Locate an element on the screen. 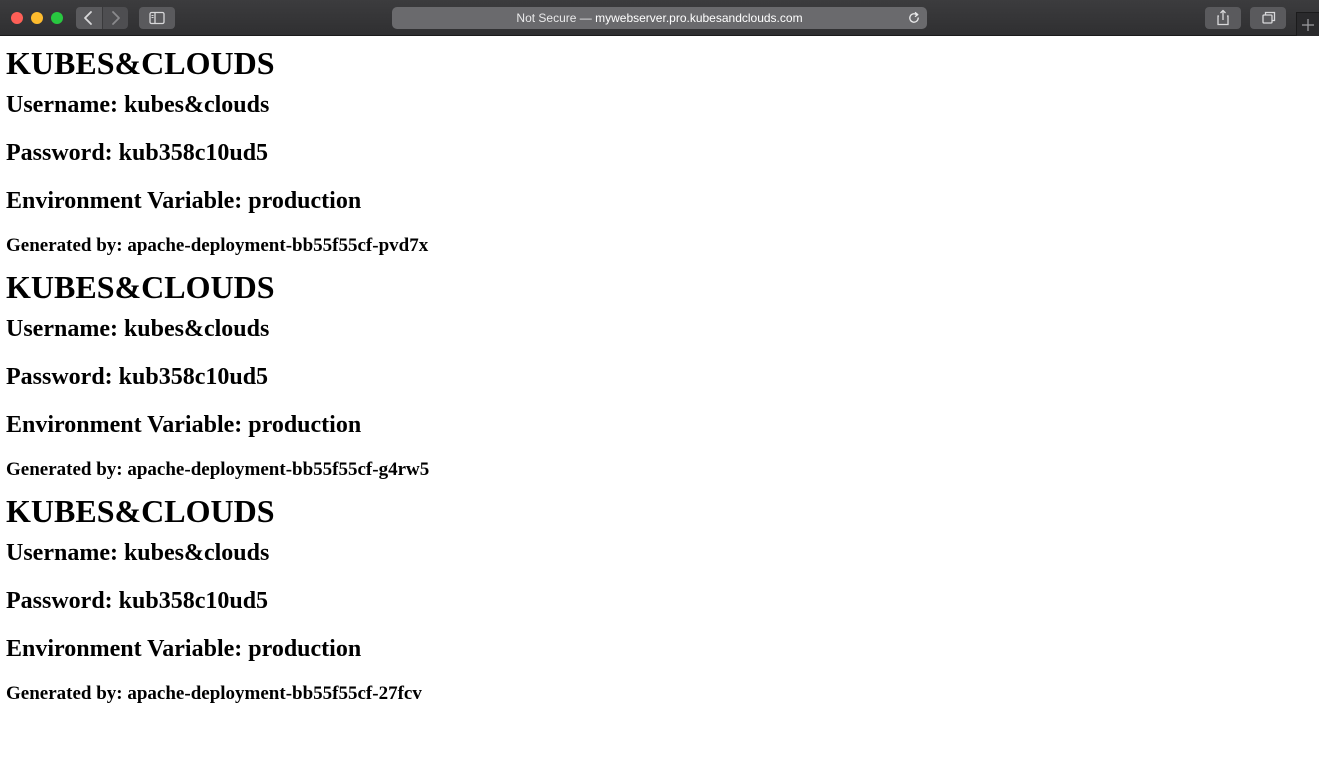 The image size is (1319, 771). chevron-left-icon is located at coordinates (88, 18).